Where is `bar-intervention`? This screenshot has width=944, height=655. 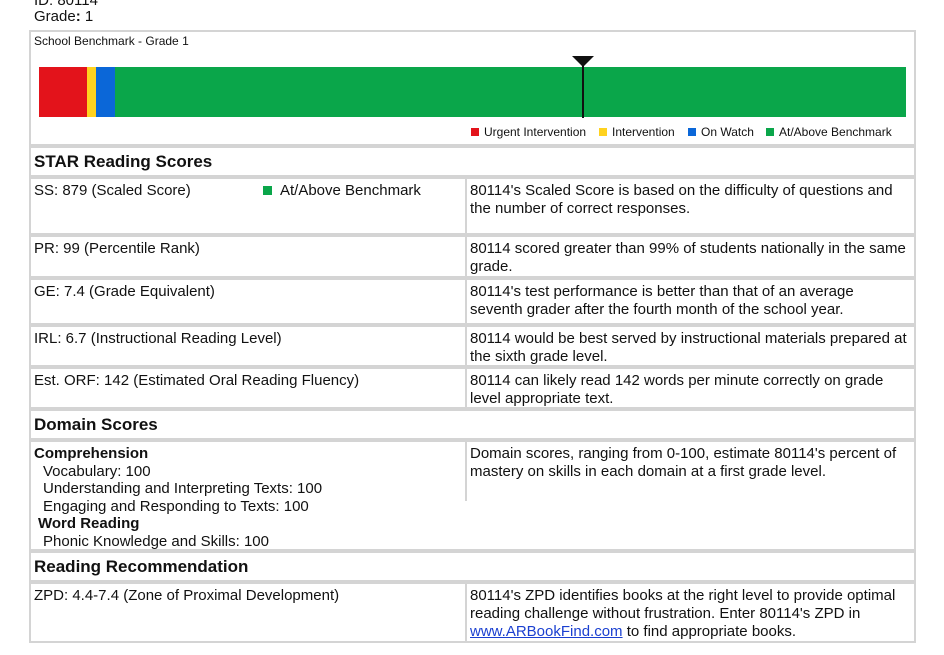
bar-intervention is located at coordinates (91, 92).